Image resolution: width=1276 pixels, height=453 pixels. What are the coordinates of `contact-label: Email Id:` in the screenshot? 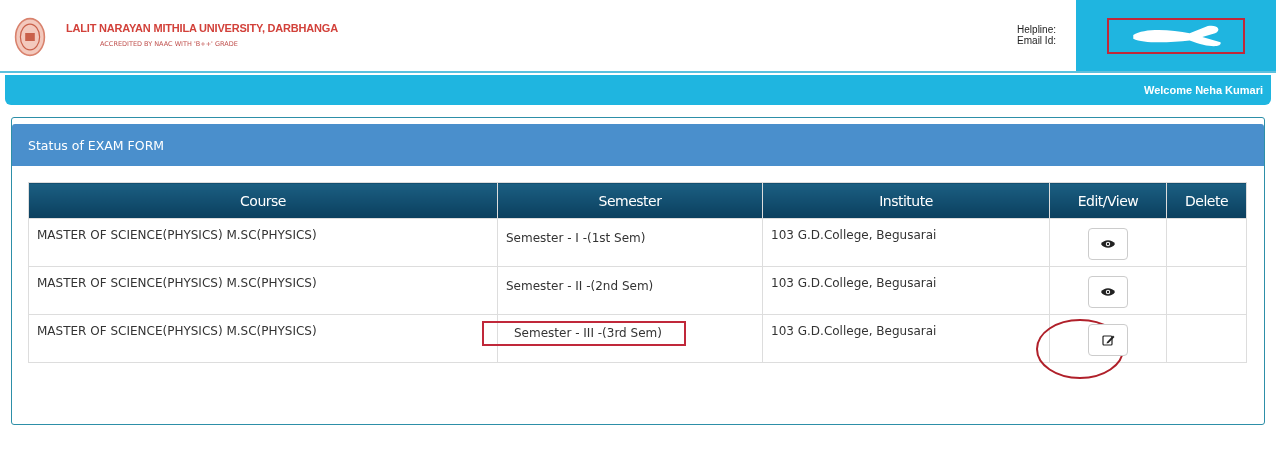 It's located at (1036, 40).